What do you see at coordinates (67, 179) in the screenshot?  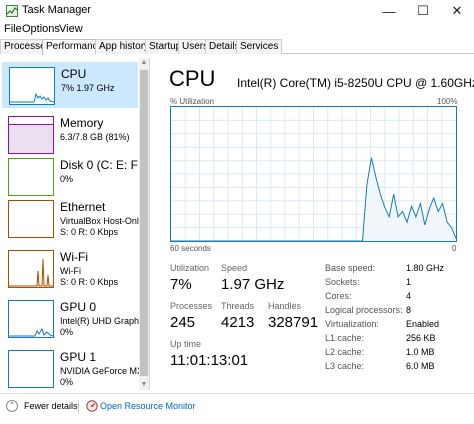 I see `sidebar-item-subtitle: 0%` at bounding box center [67, 179].